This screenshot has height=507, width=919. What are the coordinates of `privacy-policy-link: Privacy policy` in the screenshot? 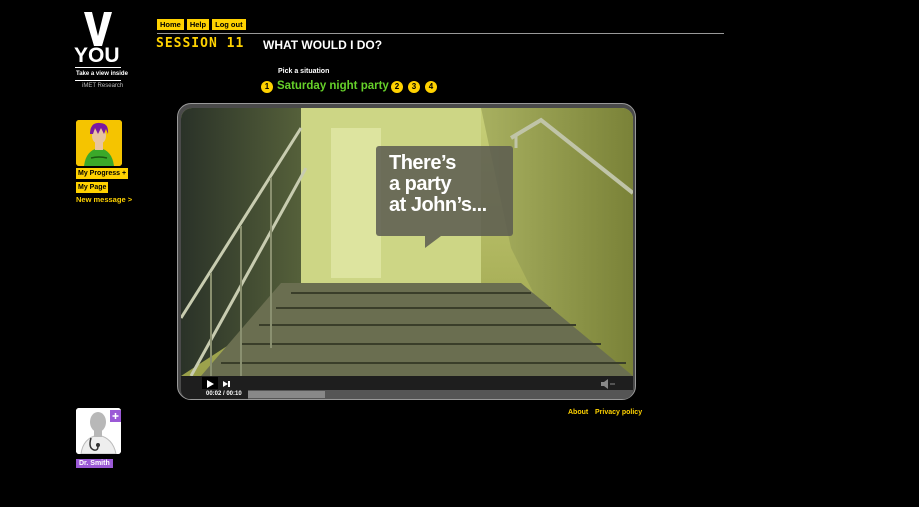 It's located at (618, 412).